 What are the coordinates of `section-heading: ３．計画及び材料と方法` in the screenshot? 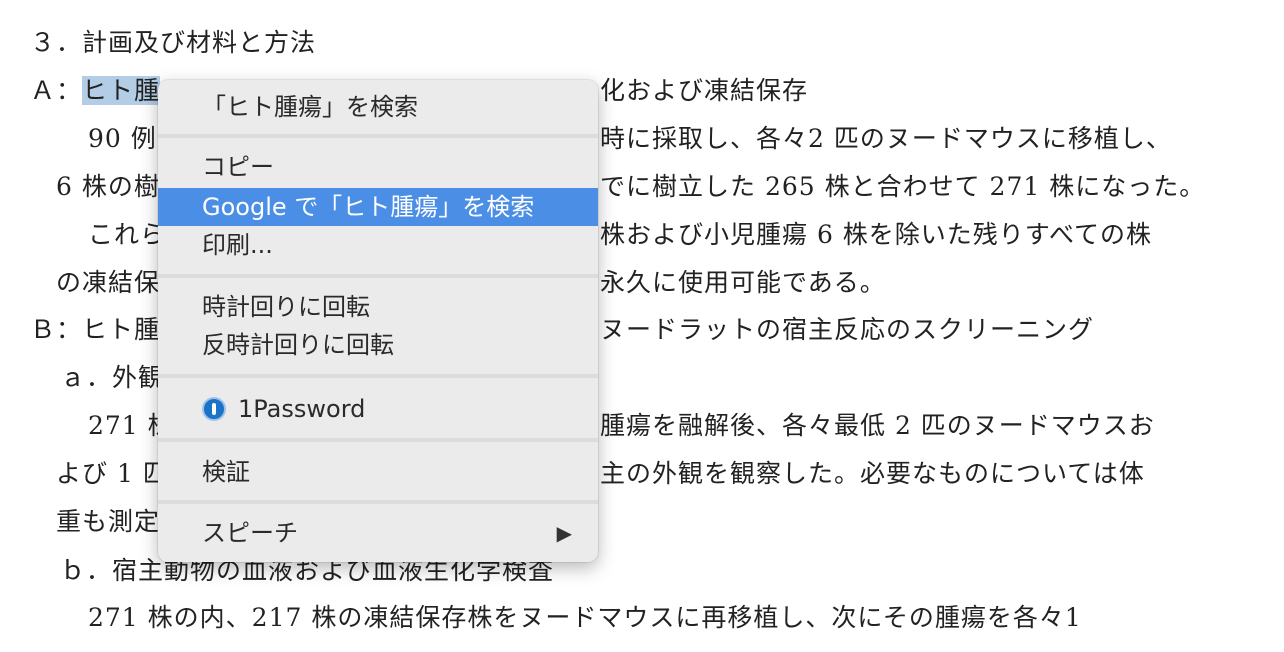 It's located at (173, 42).